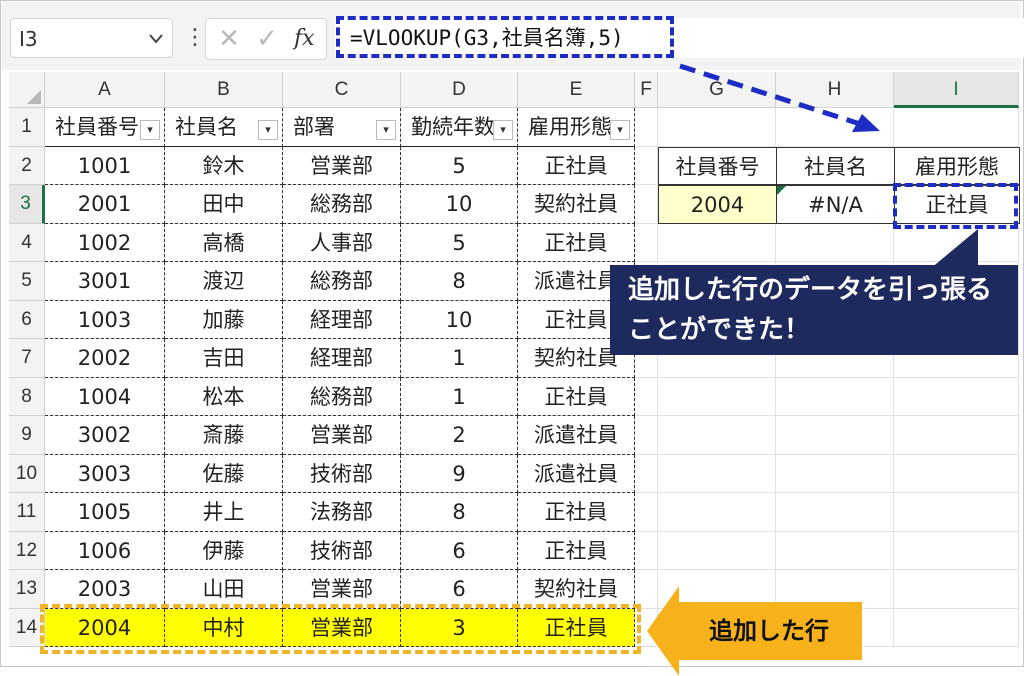 Image resolution: width=1024 pixels, height=676 pixels. I want to click on result-callout: 追加した行のデータを引っ張ることができた！, so click(814, 310).